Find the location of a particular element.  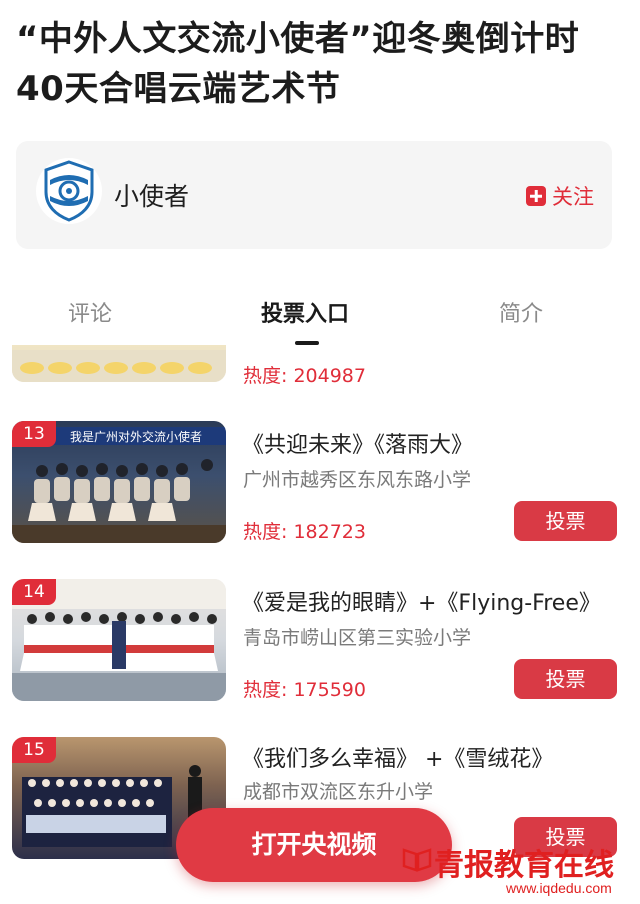

choir-photo-icon is located at coordinates (119, 366).